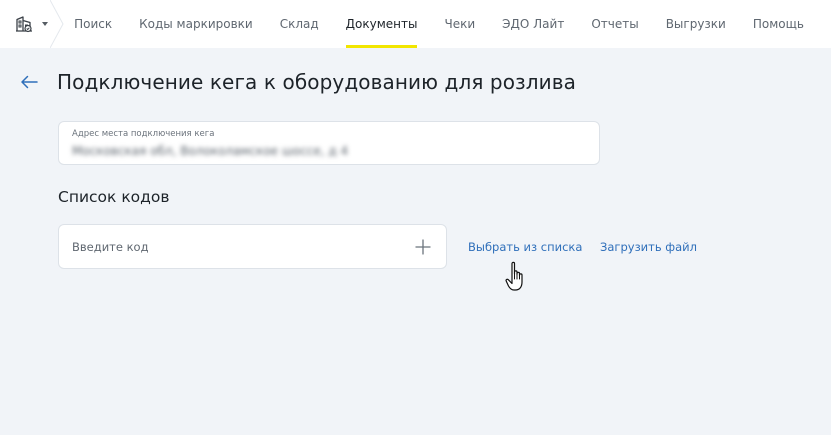  I want to click on address-field-label: Адрес места подключения кега, so click(143, 134).